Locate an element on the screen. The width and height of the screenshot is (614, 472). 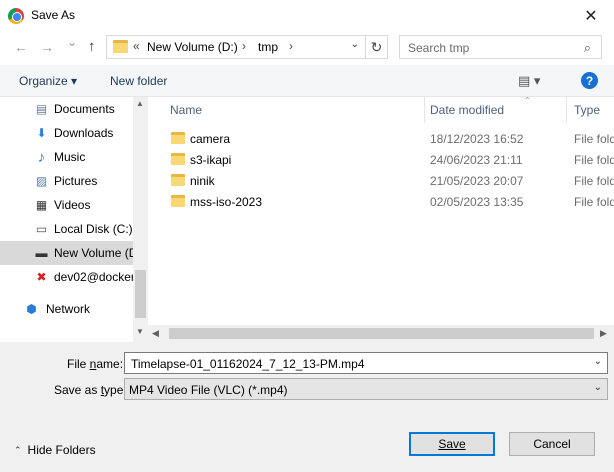
sidebar-item-new-volume: ▬ New Volume (D:) is located at coordinates (66, 253).